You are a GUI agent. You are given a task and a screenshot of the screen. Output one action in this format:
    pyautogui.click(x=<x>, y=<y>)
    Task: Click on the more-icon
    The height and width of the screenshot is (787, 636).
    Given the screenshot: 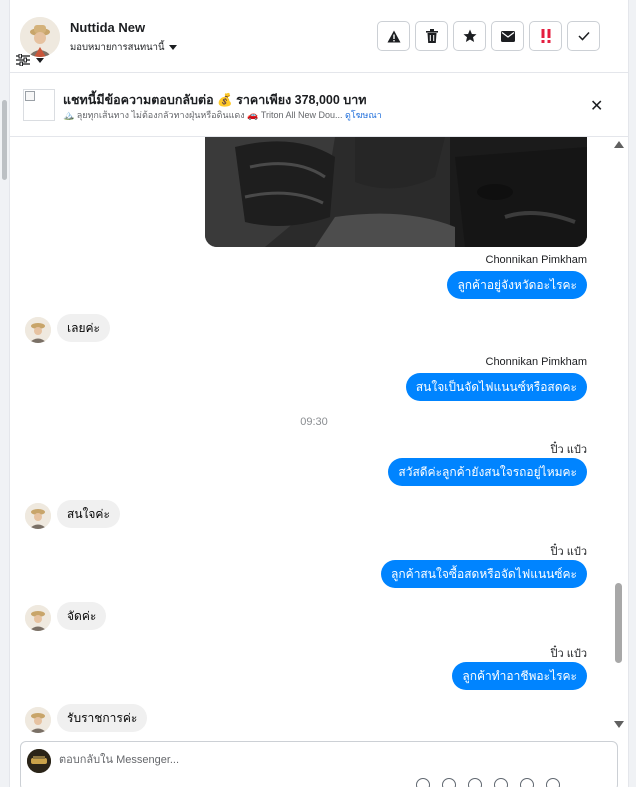 What is the action you would take?
    pyautogui.click(x=553, y=782)
    